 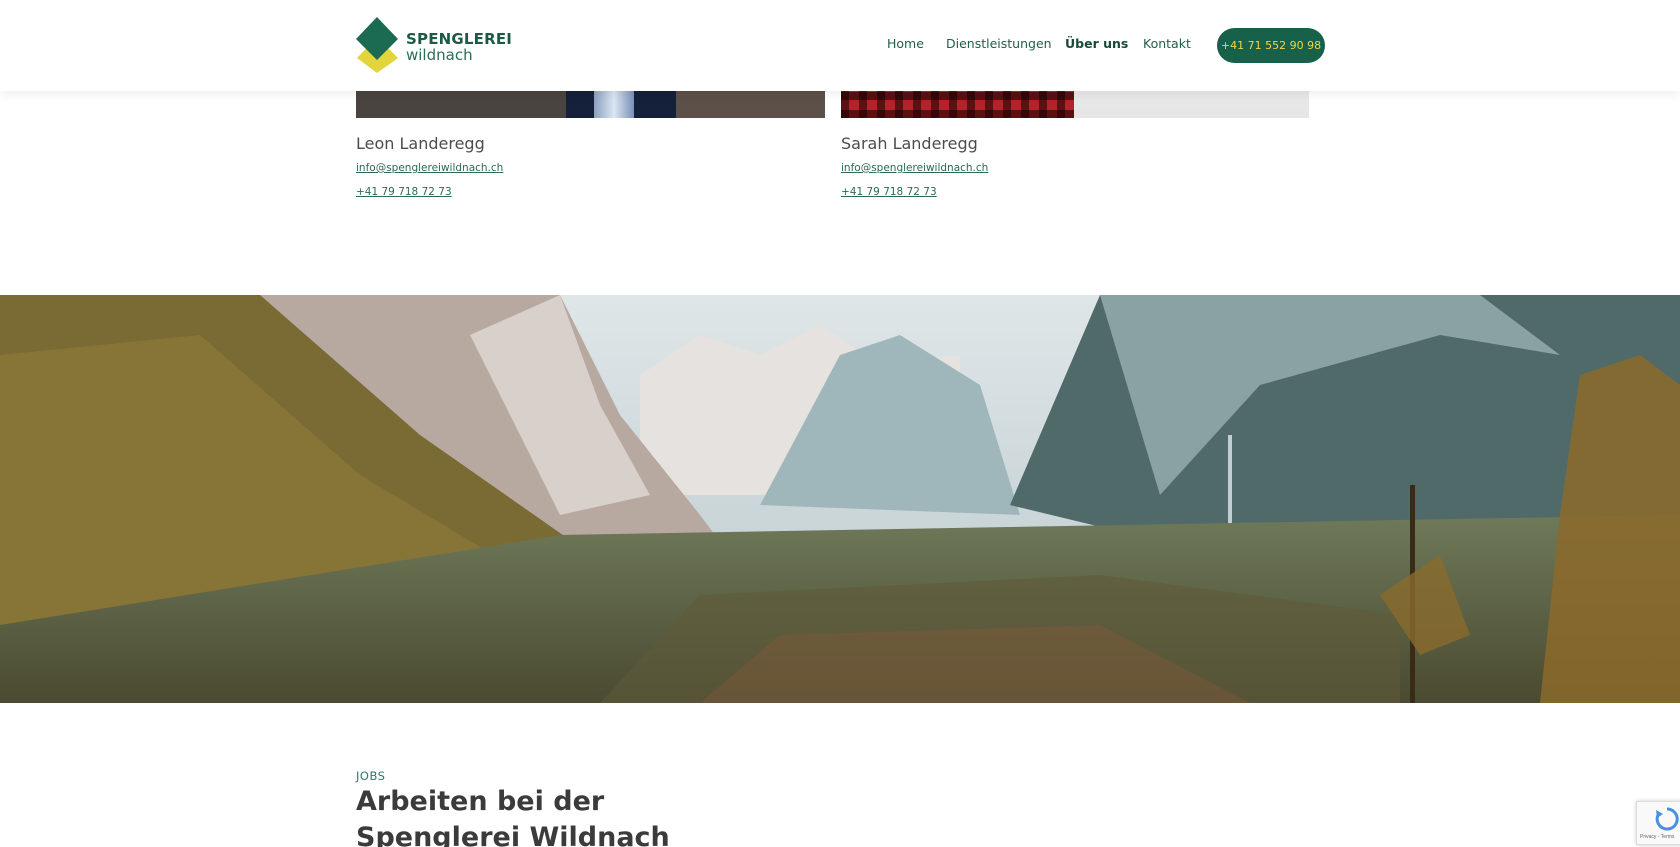 I want to click on nav-item-dienstleistungen: Dienstleistungen, so click(x=999, y=43).